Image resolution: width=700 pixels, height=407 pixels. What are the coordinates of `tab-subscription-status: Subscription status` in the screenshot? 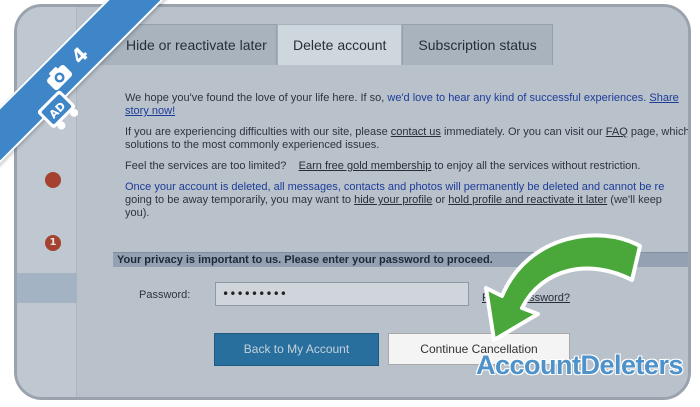 It's located at (477, 44).